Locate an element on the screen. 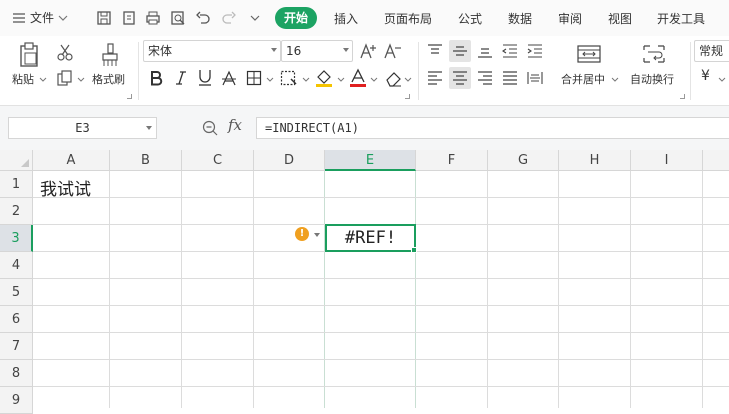  font-size-select: 16 is located at coordinates (317, 51).